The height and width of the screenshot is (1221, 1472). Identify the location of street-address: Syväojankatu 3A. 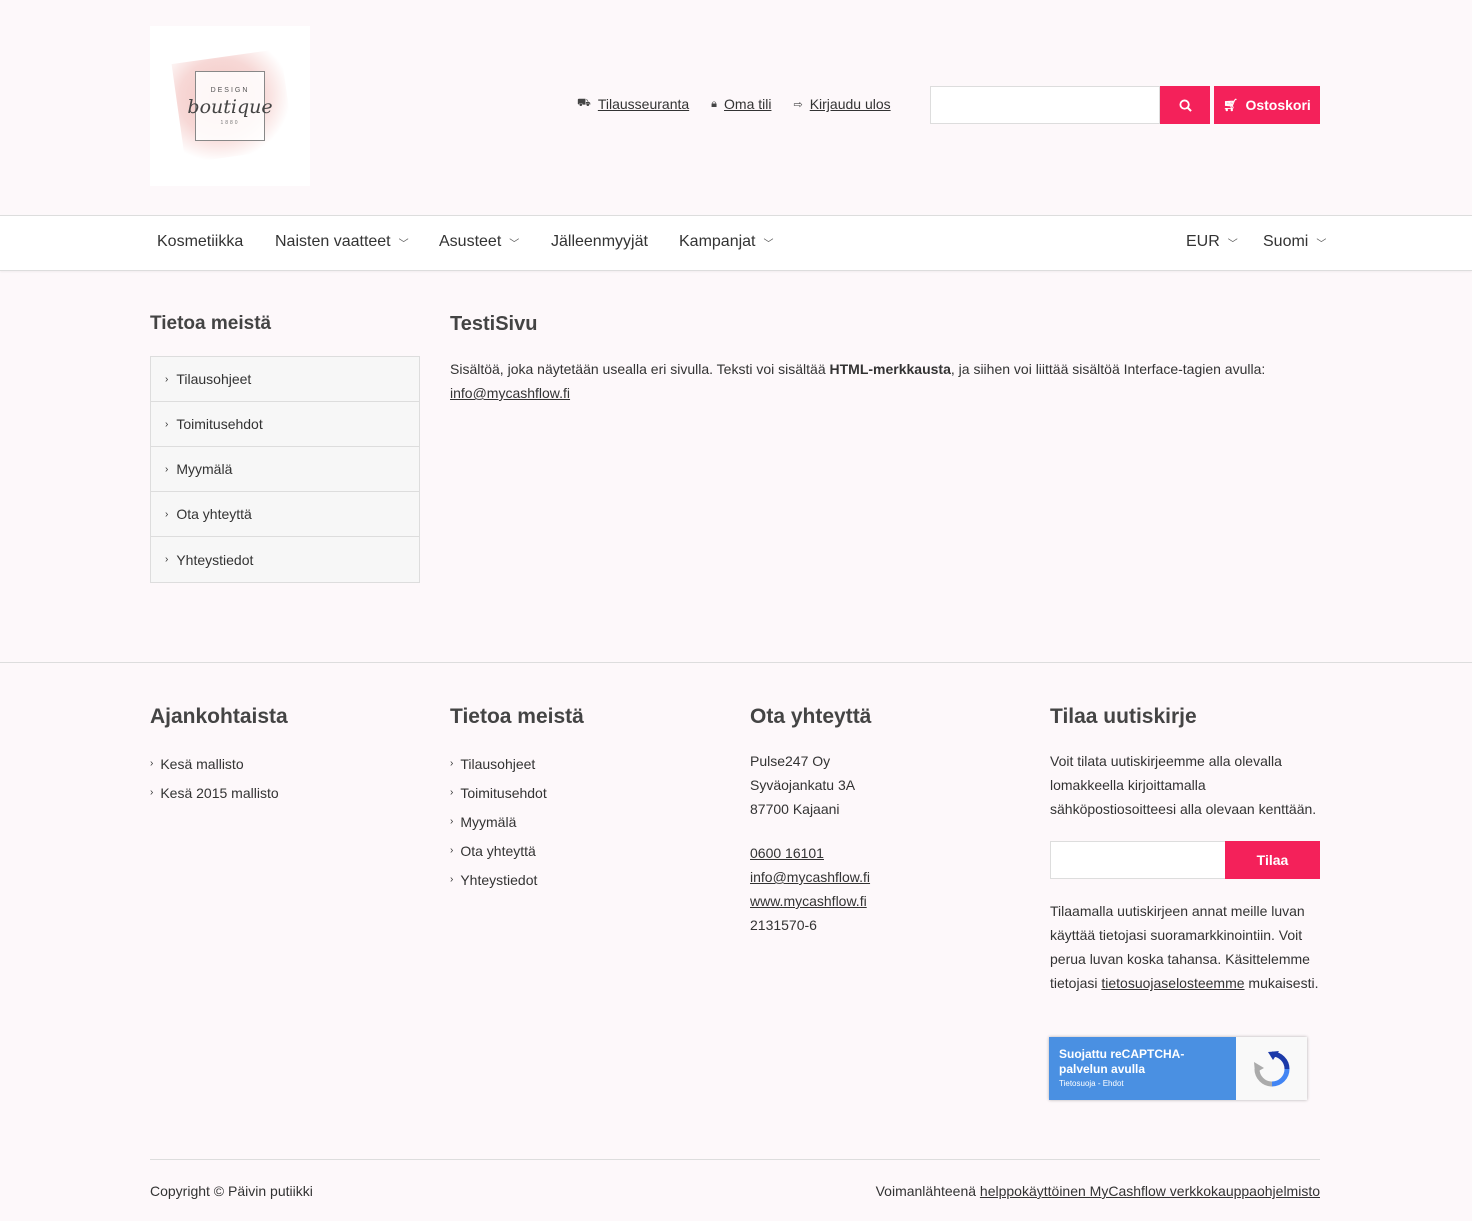
(803, 785).